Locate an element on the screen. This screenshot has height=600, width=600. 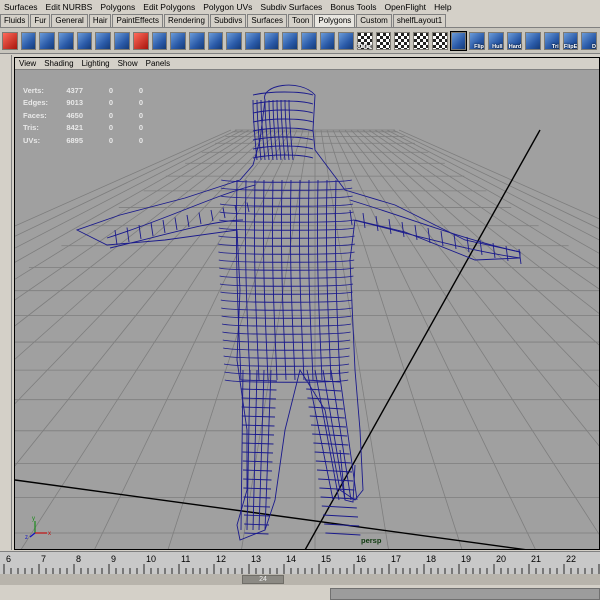
triangulate-icon is located at coordinates (327, 40).